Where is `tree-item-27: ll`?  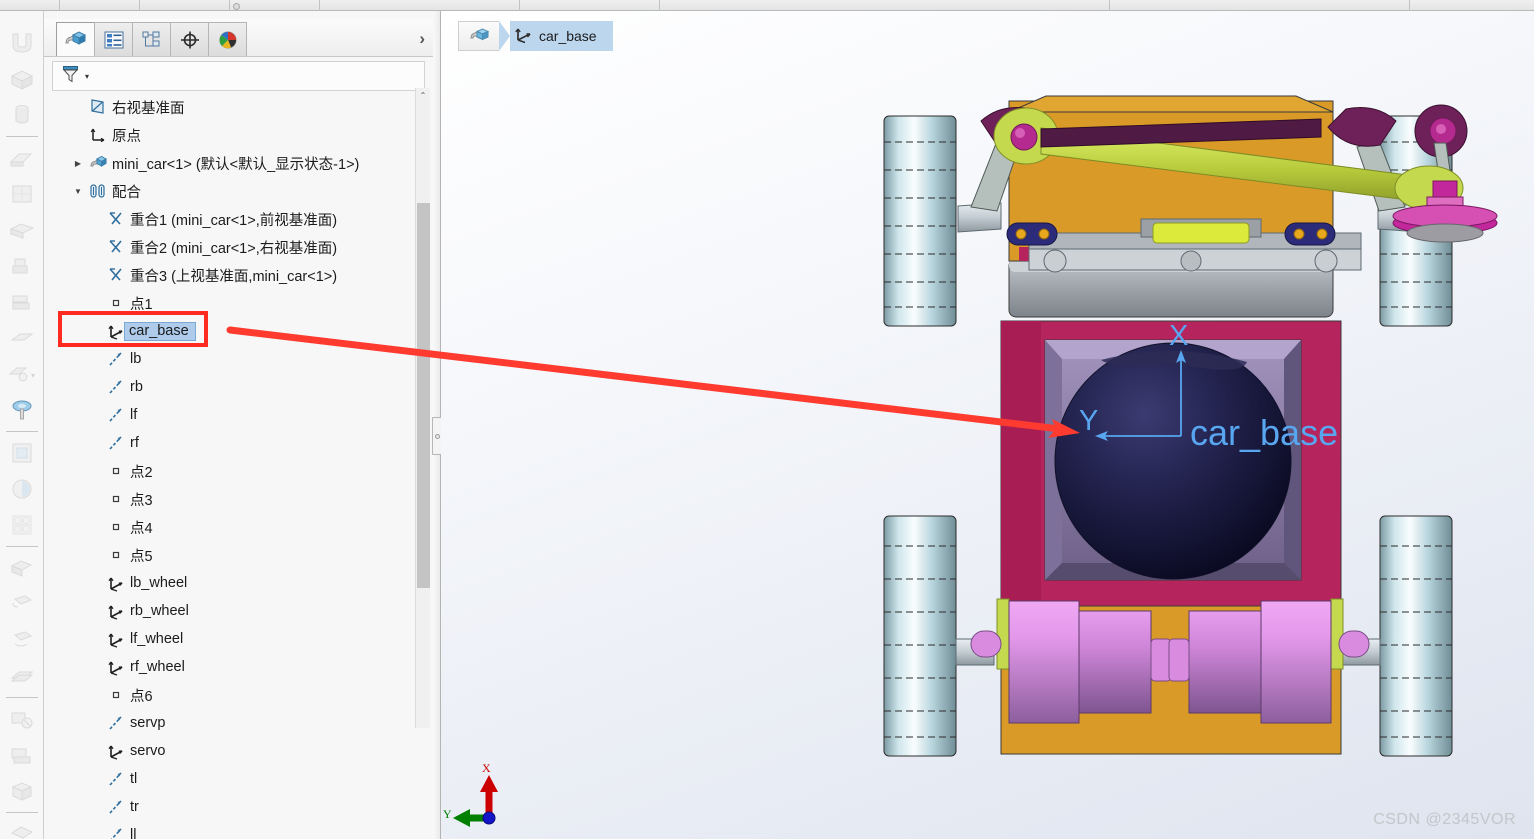
tree-item-27: ll is located at coordinates (238, 830).